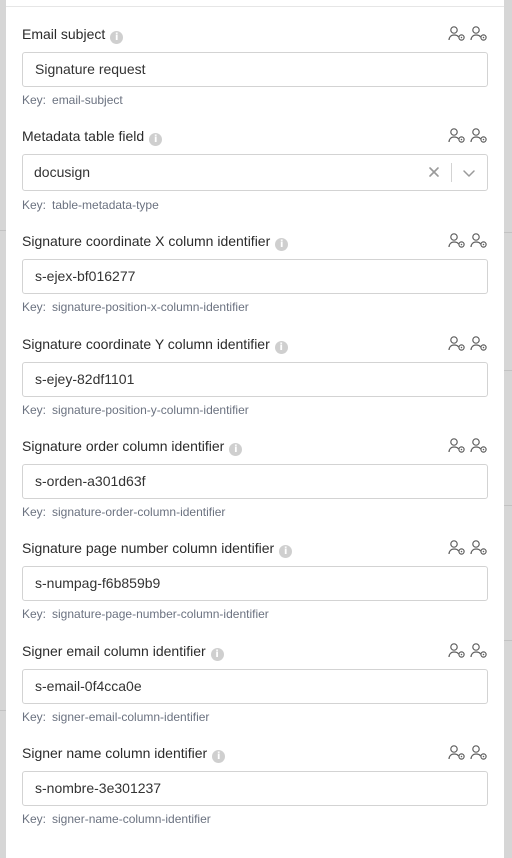 The height and width of the screenshot is (858, 512). I want to click on field-label: Signer name column identifier, so click(115, 753).